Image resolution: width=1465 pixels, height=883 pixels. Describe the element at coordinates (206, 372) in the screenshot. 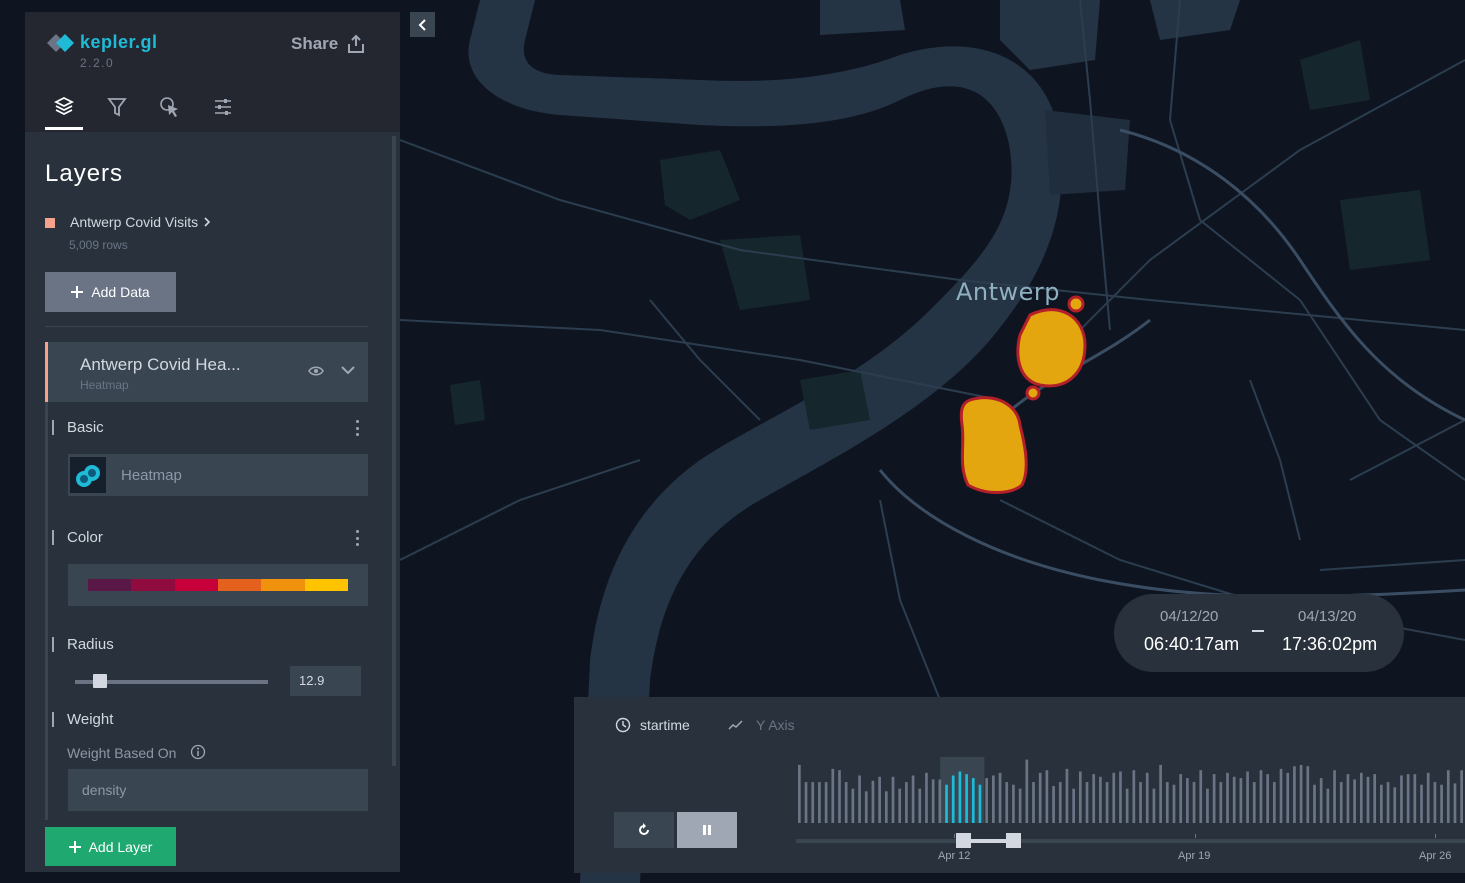

I see `layer-header: Antwerp Covid Hea... Heatmap` at that location.